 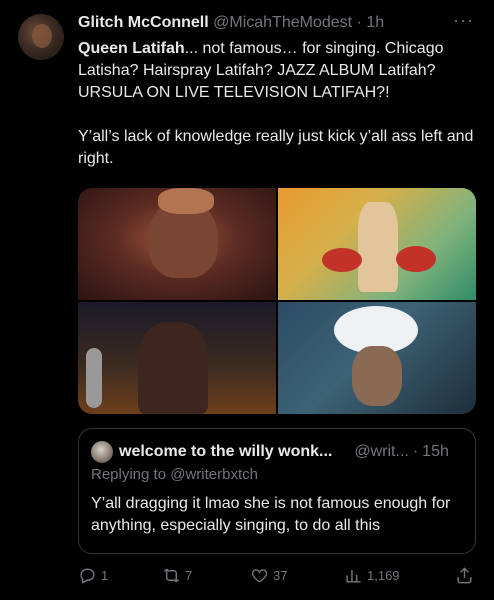 I want to click on photo-boa-left, so click(x=342, y=260).